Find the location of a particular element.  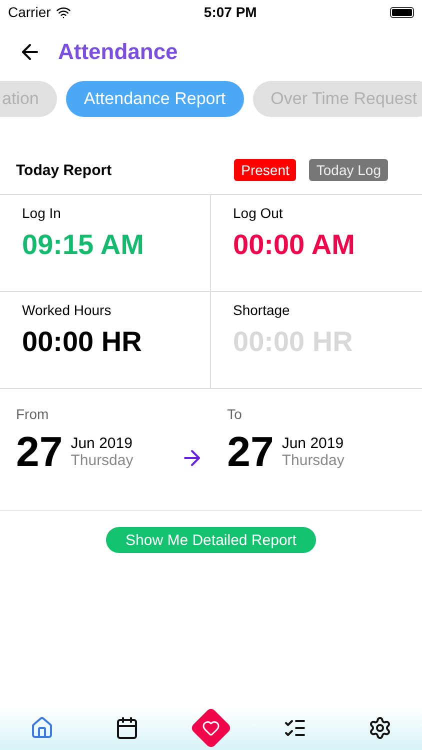

detailed-report-button: Show Me Detailed Report is located at coordinates (211, 540).